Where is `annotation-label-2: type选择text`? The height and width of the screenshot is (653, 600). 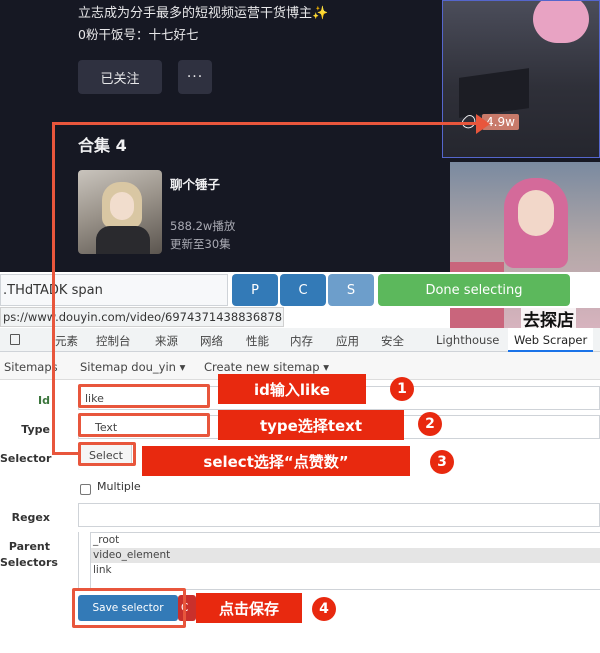
annotation-label-2: type选择text is located at coordinates (311, 425).